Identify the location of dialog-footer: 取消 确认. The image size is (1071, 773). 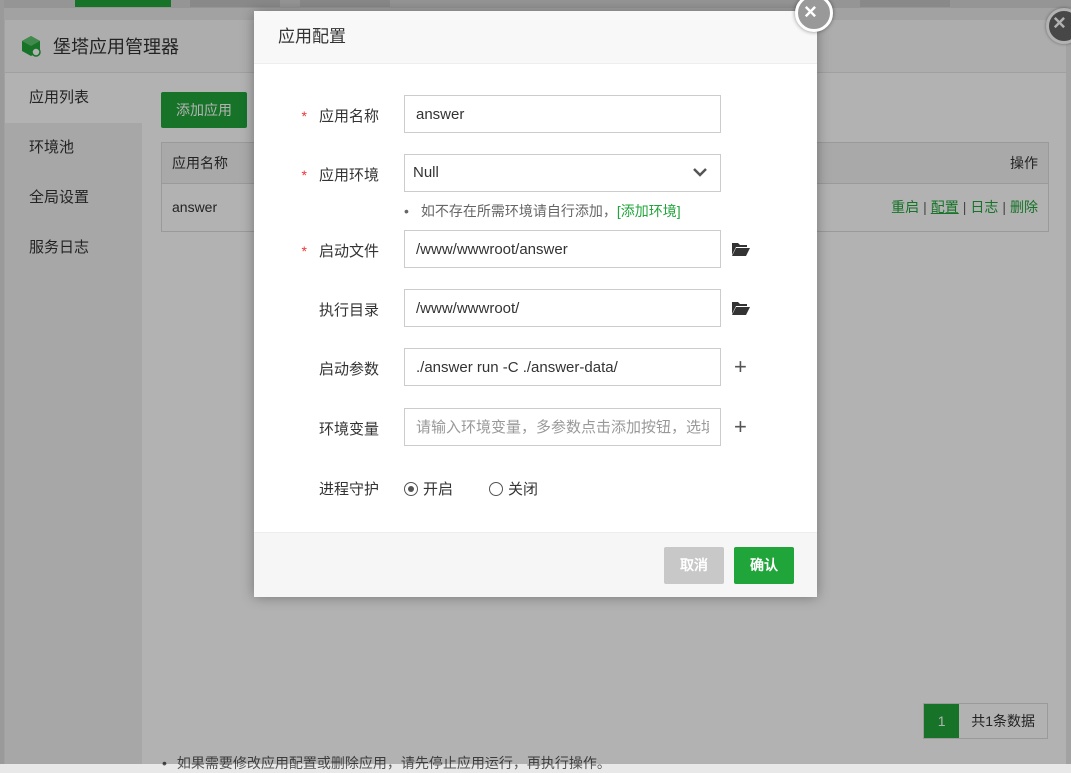
(535, 564).